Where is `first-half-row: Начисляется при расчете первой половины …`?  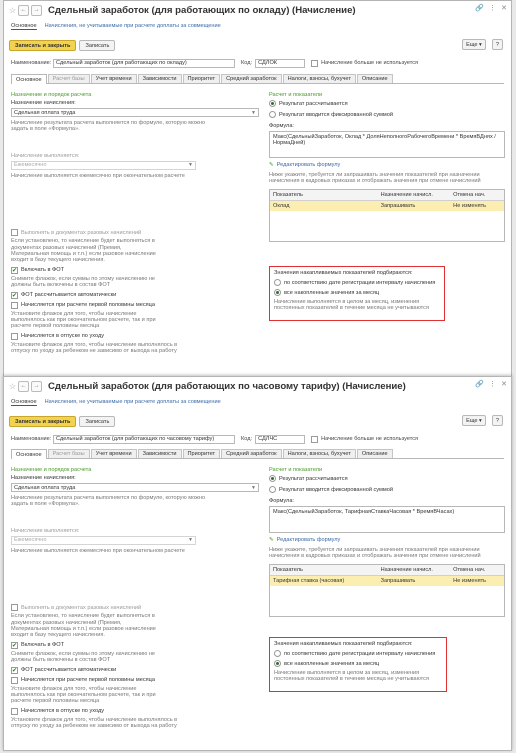
first-half-row: Начисляется при расчете первой половины … is located at coordinates (135, 305).